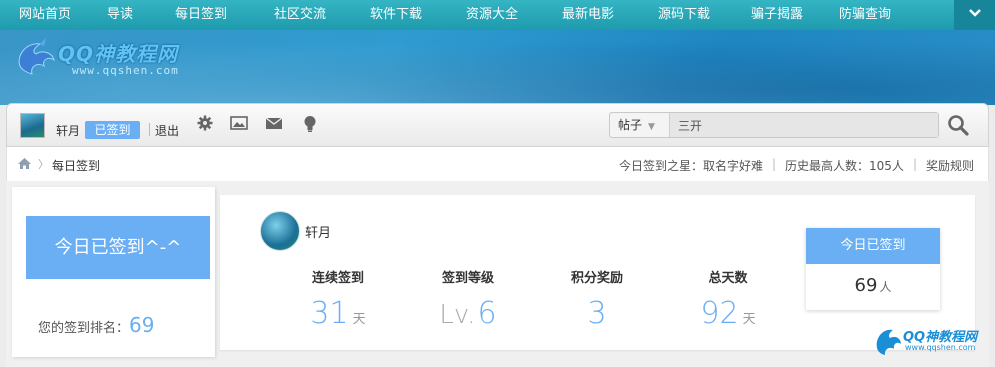  I want to click on stat-label: 总天数, so click(728, 278).